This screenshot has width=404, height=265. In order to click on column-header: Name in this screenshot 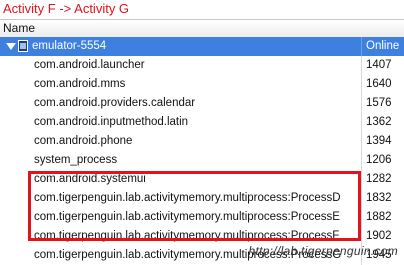, I will do `click(202, 28)`.